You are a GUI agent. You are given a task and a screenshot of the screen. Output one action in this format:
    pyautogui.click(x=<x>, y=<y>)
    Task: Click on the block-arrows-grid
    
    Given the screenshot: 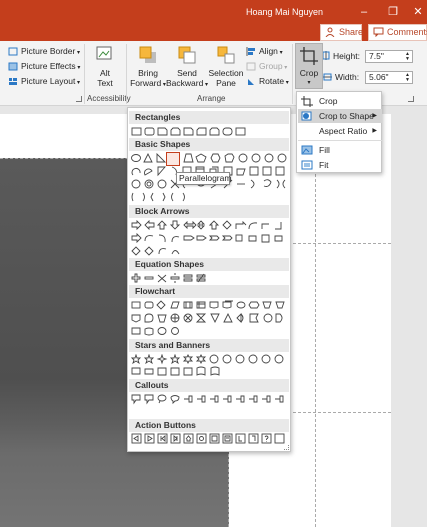 What is the action you would take?
    pyautogui.click(x=207, y=238)
    